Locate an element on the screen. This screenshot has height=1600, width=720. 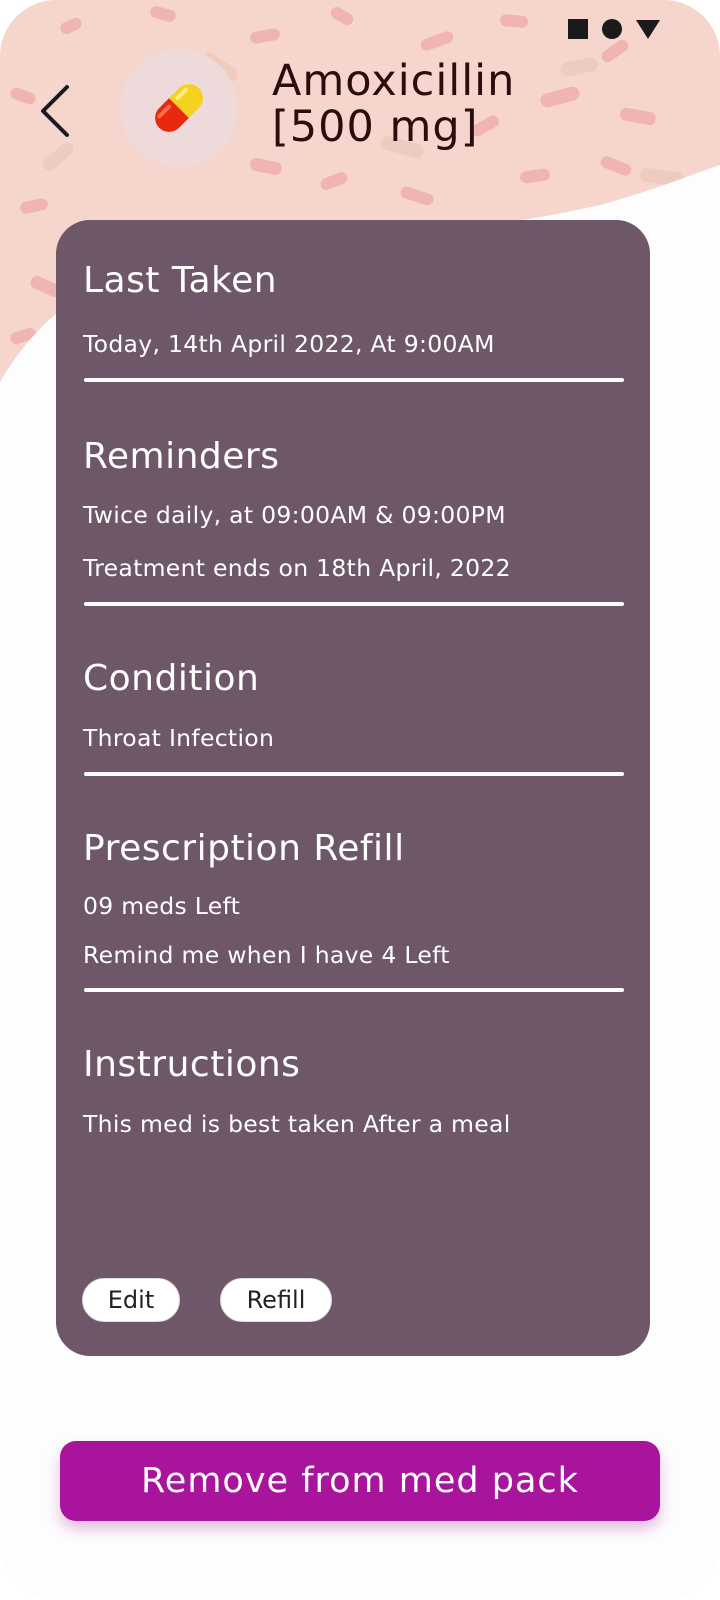
instructions-value: This med is best taken After a meal is located at coordinates (297, 1124).